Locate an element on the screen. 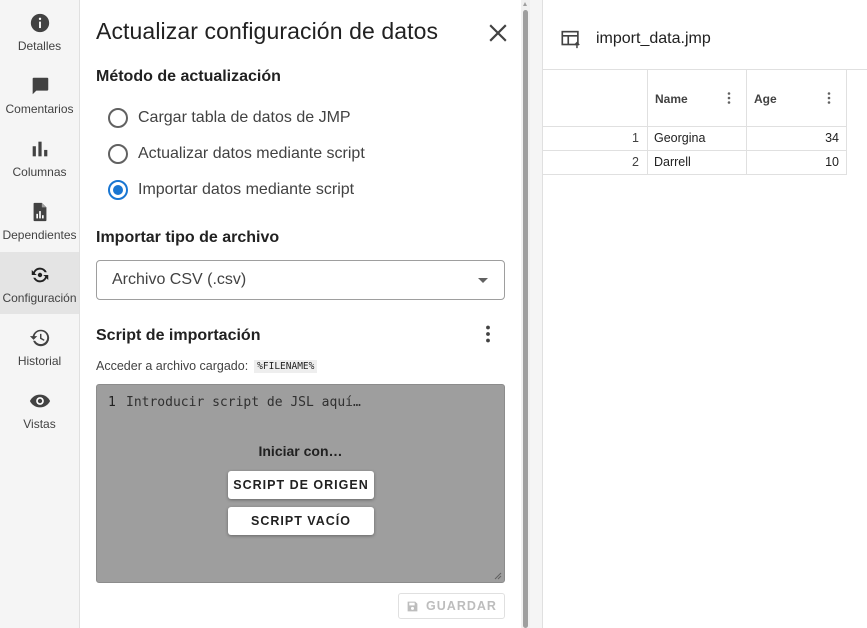 Image resolution: width=867 pixels, height=628 pixels. radio-label: Actualizar datos mediante script is located at coordinates (251, 153).